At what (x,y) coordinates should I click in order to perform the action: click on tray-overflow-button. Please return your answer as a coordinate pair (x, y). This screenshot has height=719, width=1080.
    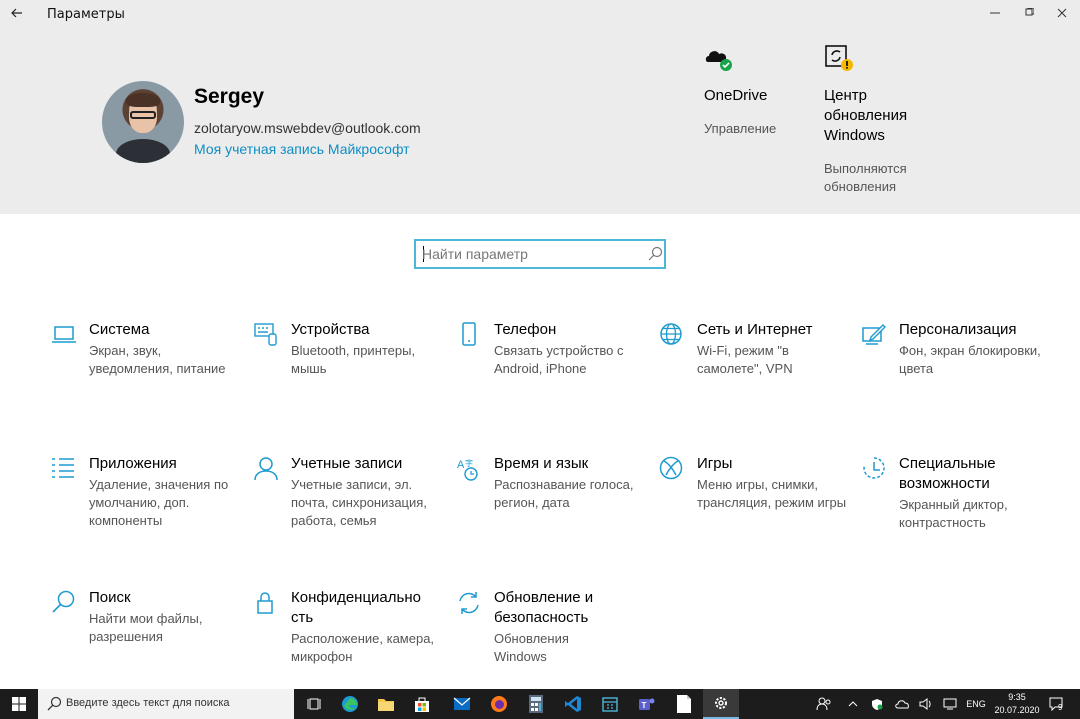
    Looking at the image, I should click on (853, 704).